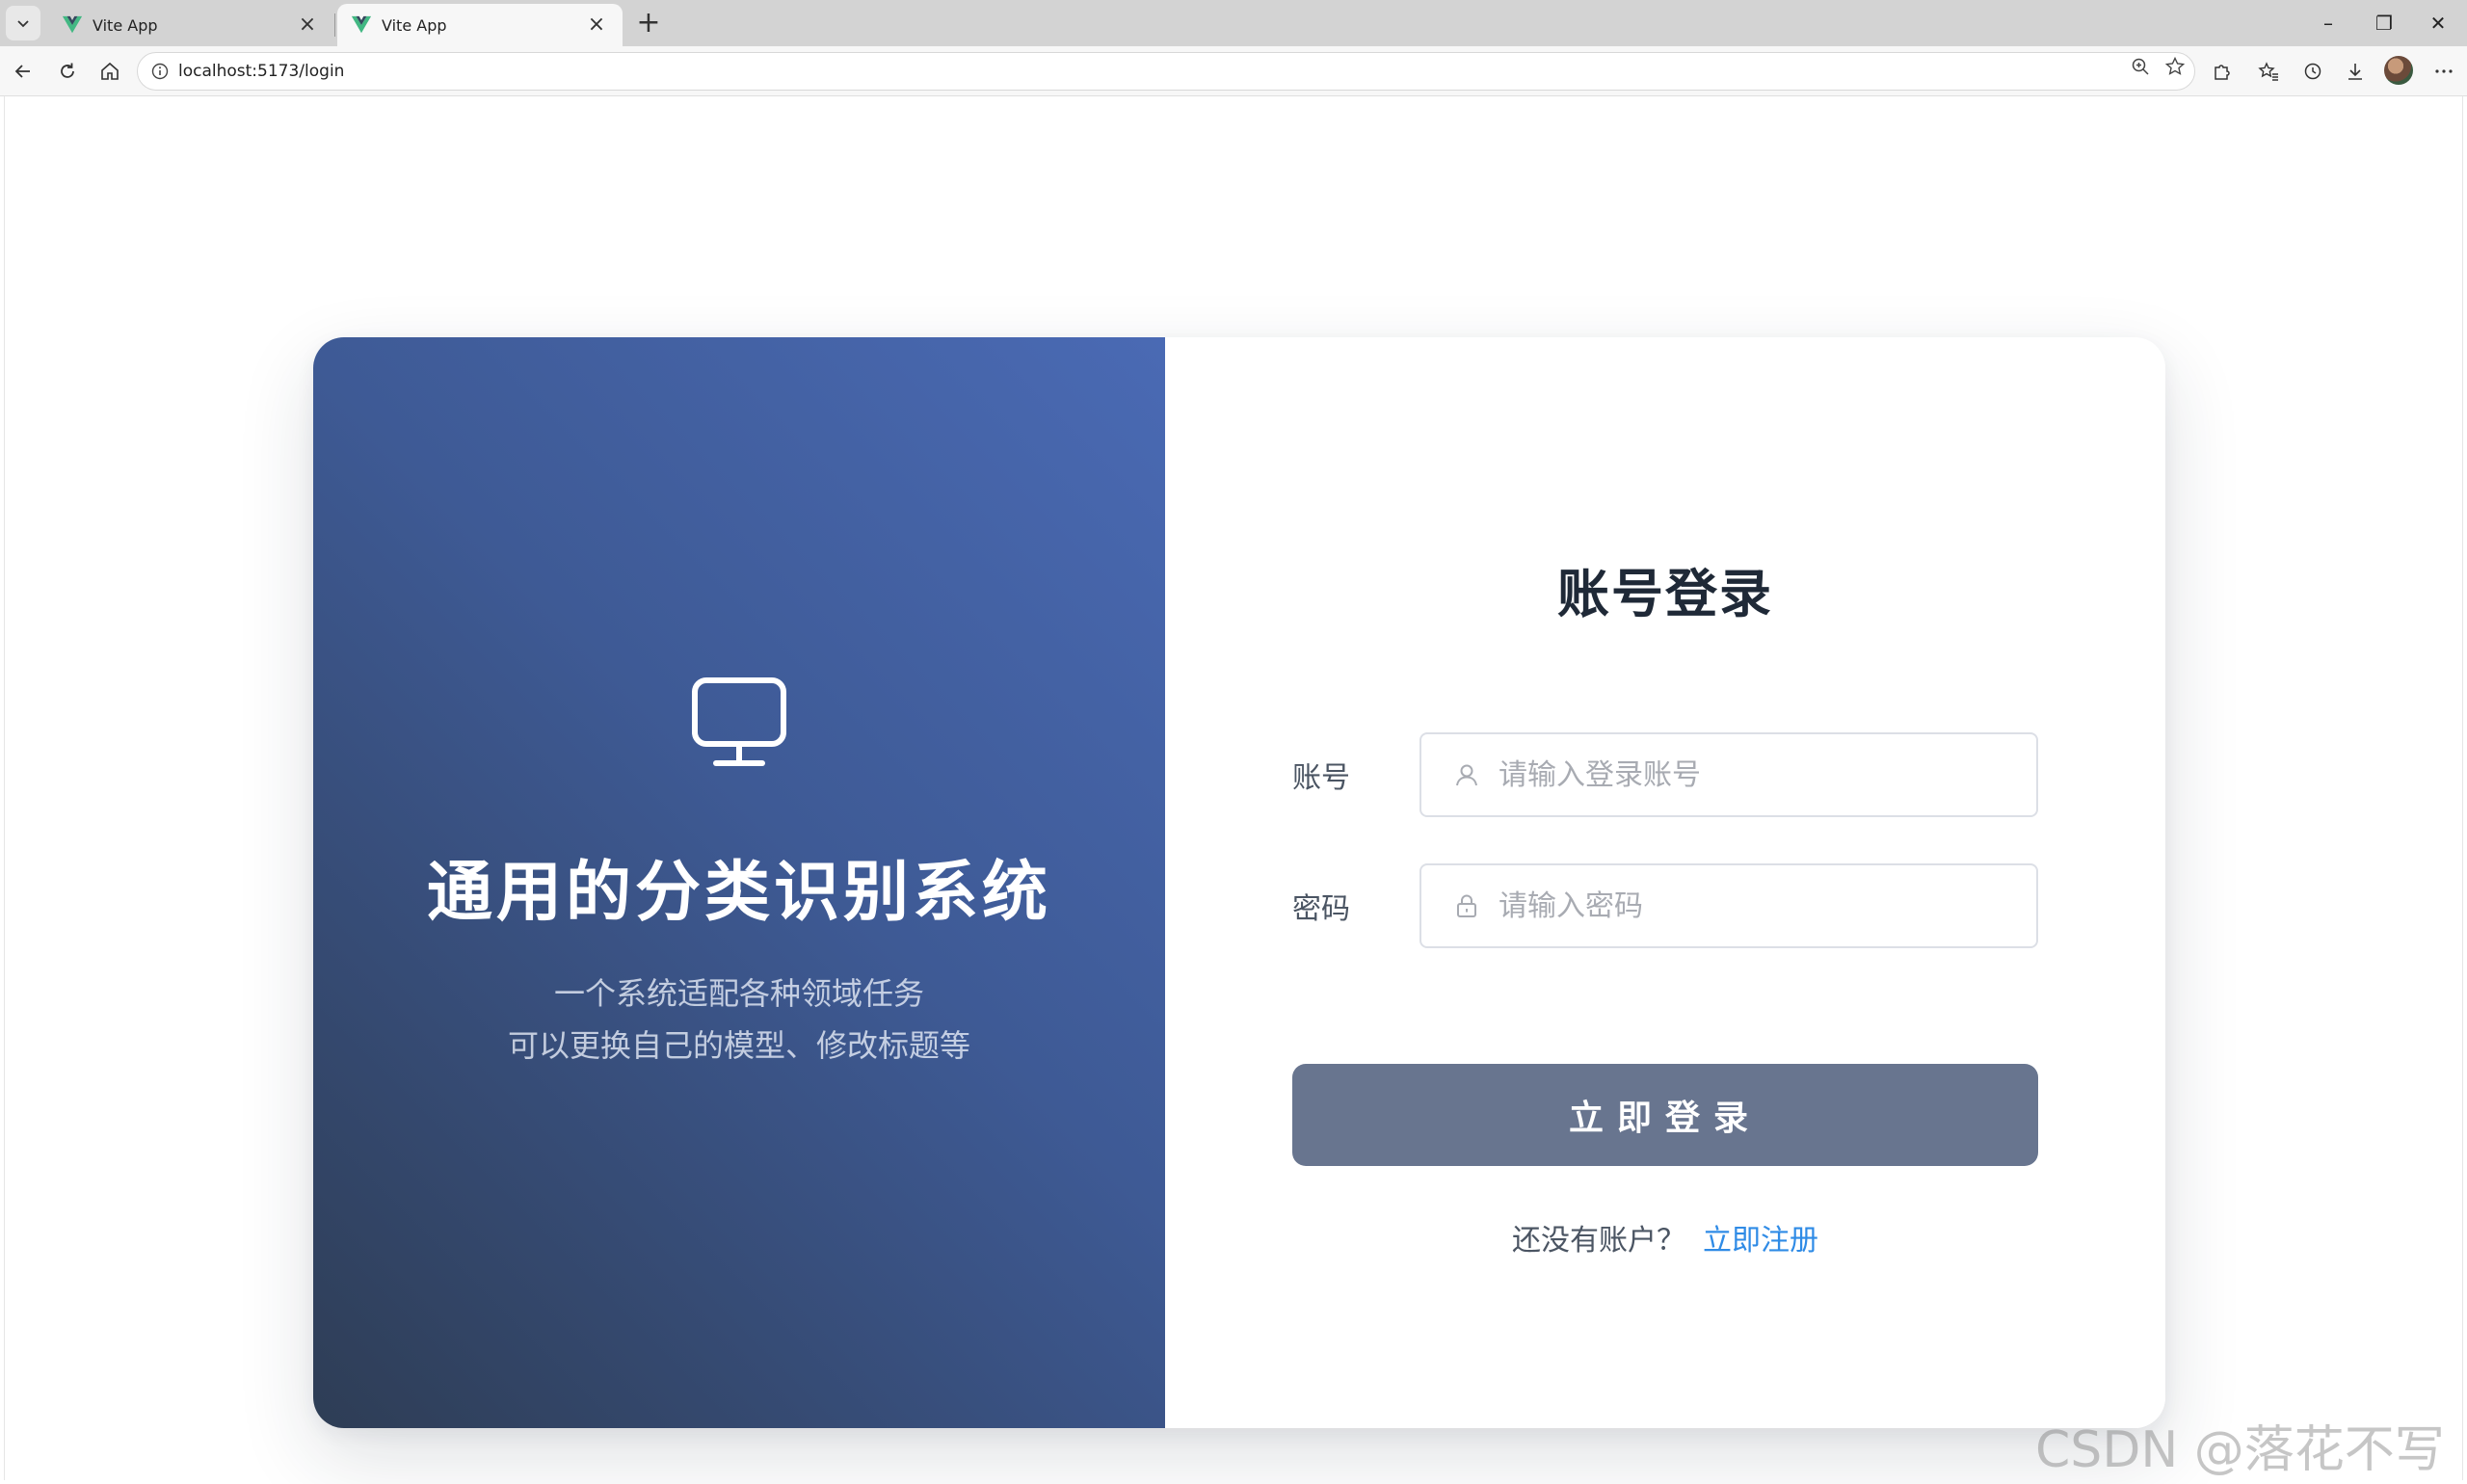  I want to click on puzzle-icon, so click(2222, 72).